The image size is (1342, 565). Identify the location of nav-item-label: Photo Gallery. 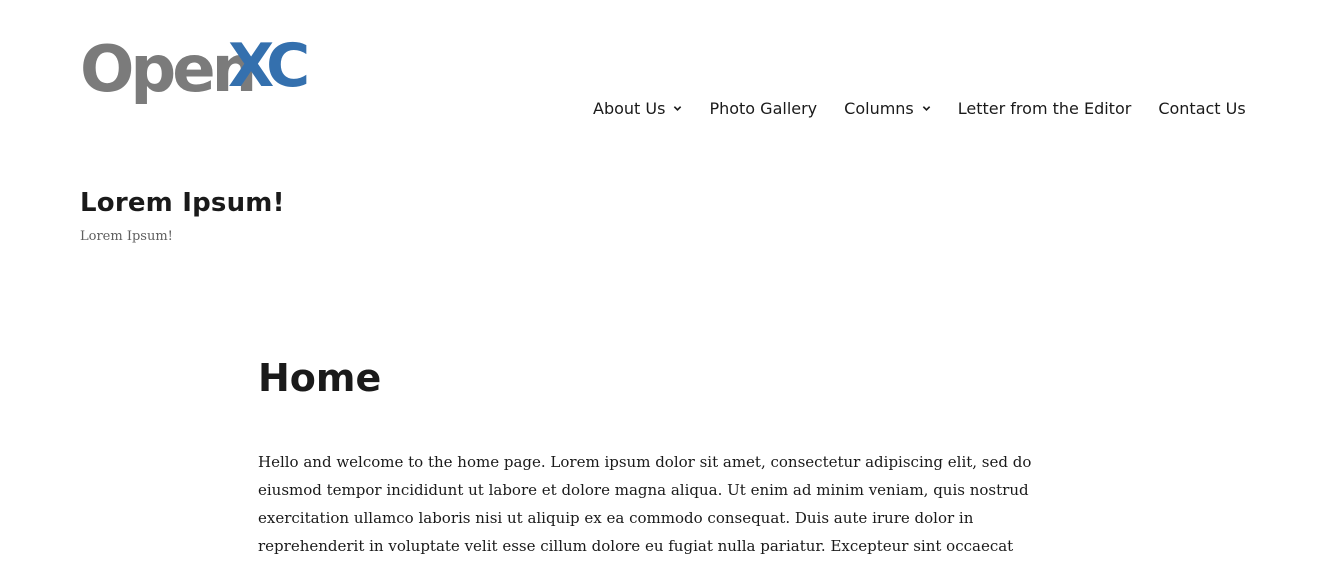
(763, 108).